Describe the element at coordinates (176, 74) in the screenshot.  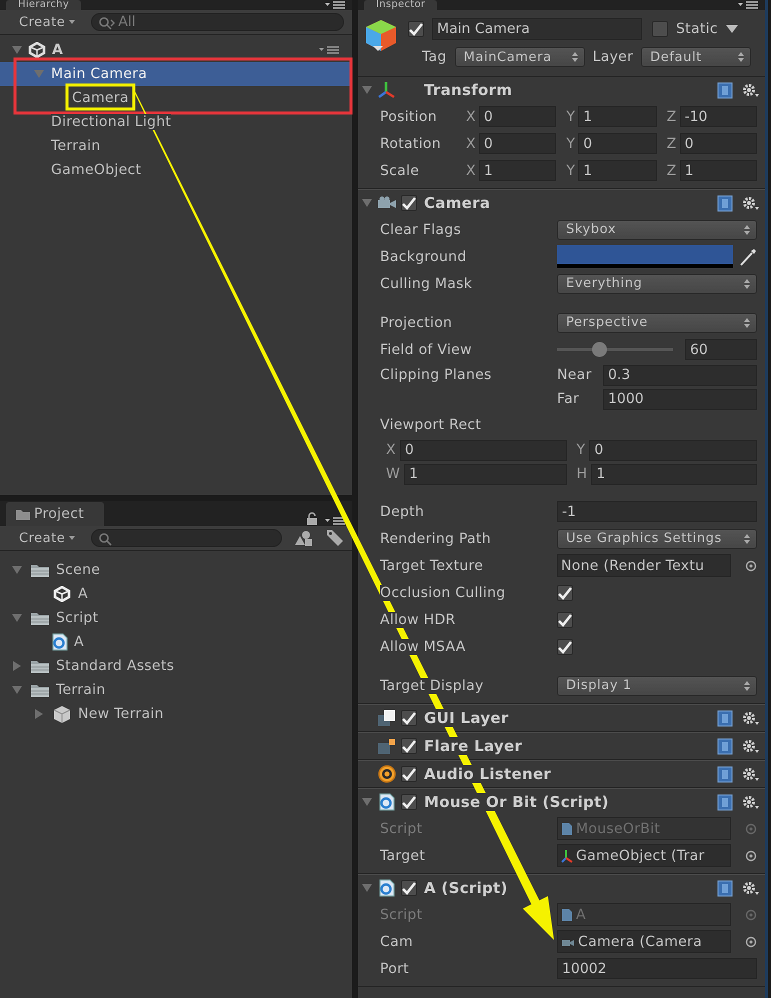
I see `hierarchy-item: Main Camera` at that location.